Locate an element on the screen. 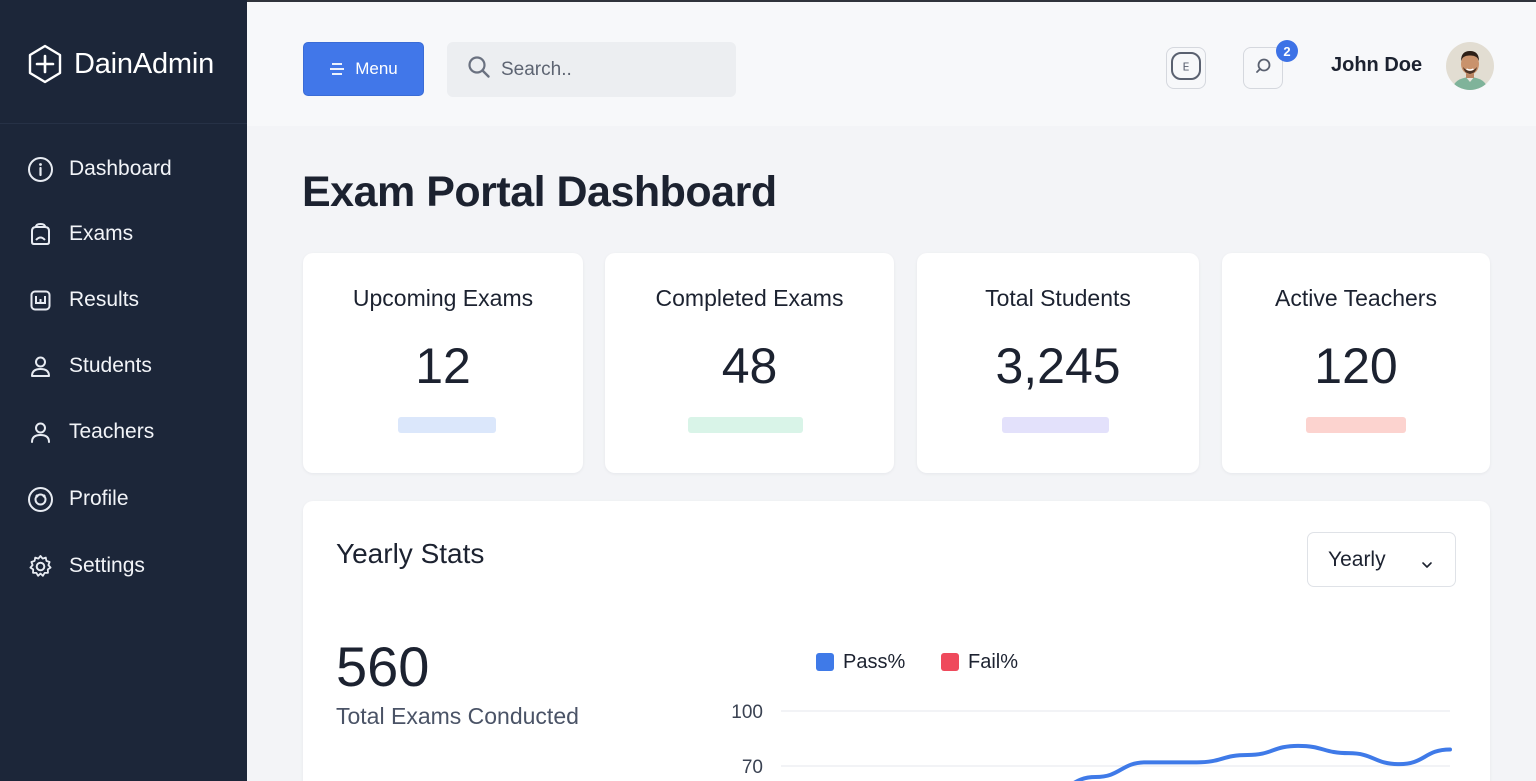  e-badge-button: E is located at coordinates (1186, 68).